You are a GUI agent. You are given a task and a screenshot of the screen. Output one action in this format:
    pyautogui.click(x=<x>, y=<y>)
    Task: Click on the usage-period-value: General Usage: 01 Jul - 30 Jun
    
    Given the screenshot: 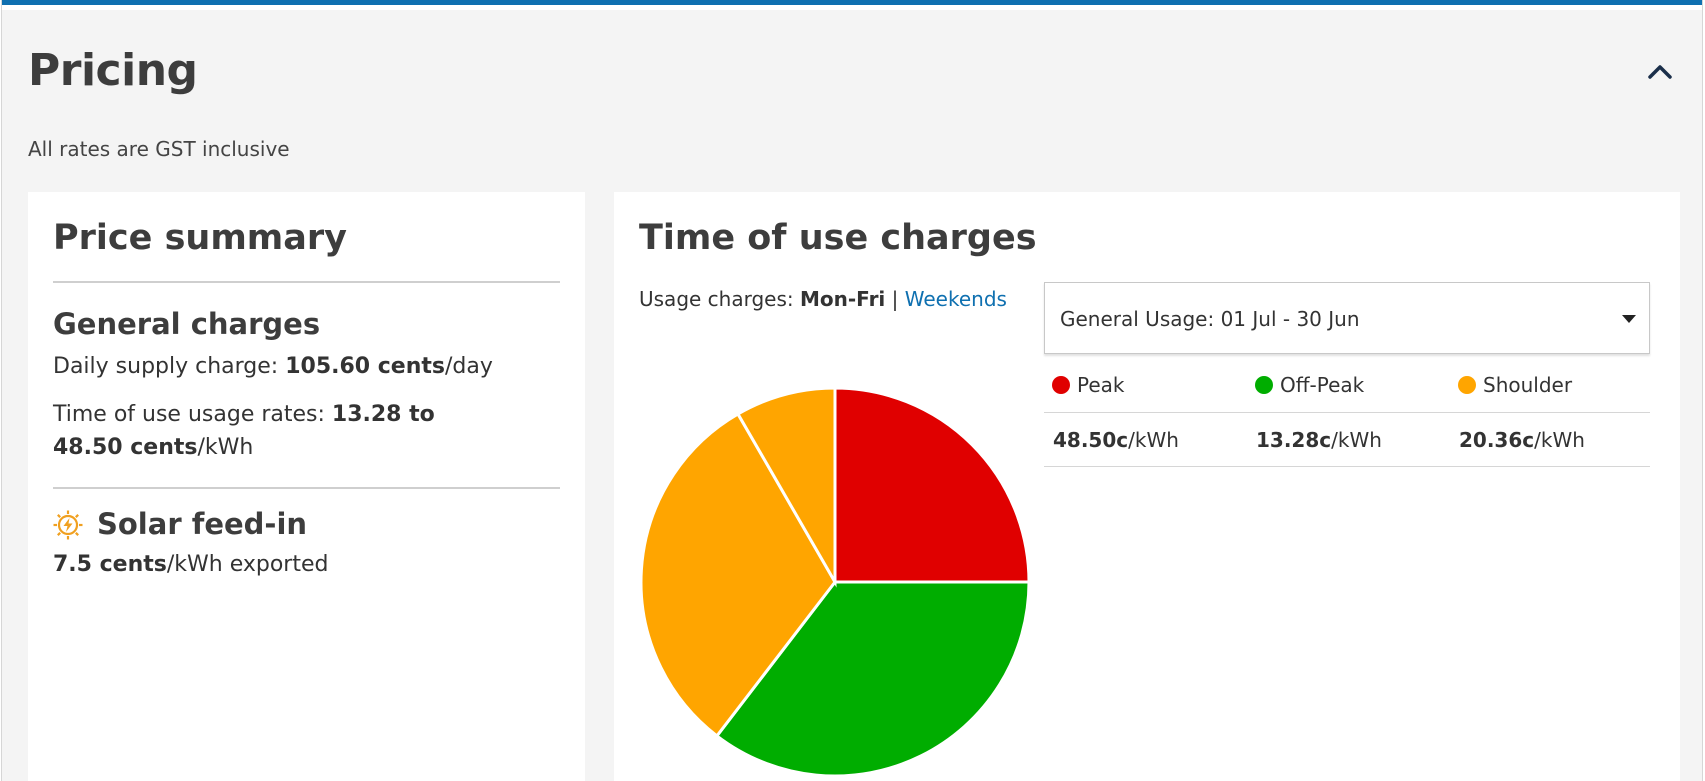 What is the action you would take?
    pyautogui.click(x=1210, y=319)
    